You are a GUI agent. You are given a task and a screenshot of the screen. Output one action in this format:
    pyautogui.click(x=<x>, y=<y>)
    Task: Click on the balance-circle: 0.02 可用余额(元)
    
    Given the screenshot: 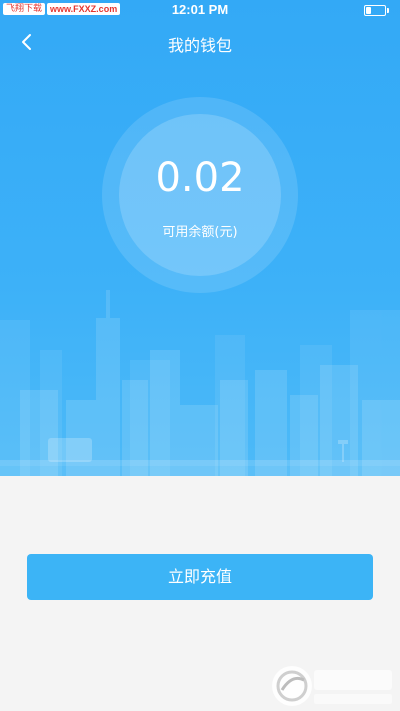 What is the action you would take?
    pyautogui.click(x=200, y=195)
    